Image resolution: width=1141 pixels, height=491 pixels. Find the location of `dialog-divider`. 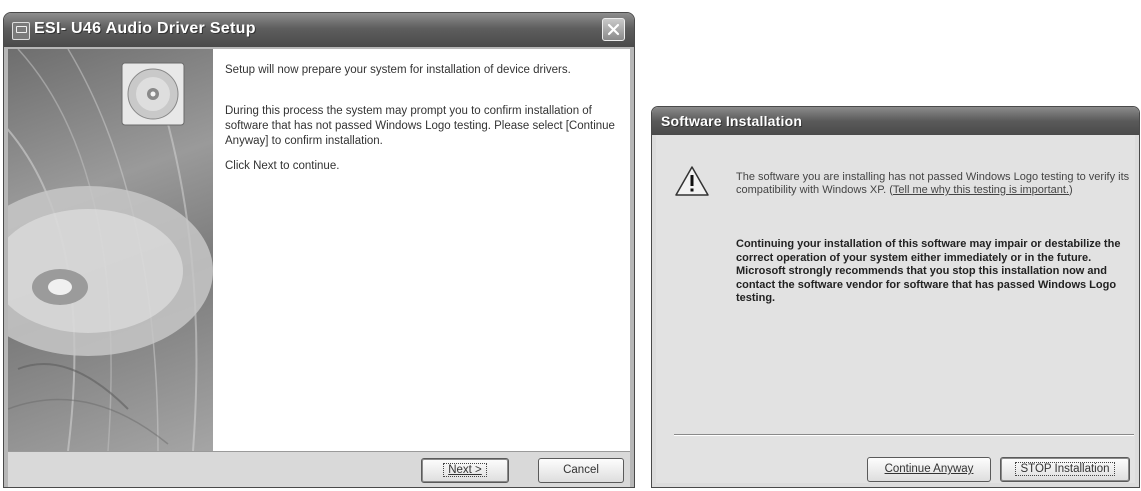

dialog-divider is located at coordinates (904, 435).